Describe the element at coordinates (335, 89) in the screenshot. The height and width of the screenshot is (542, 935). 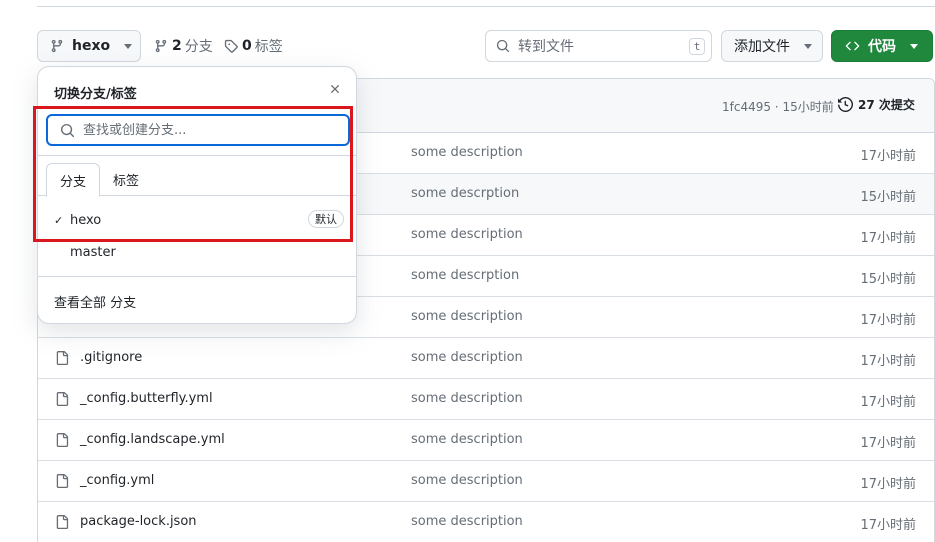
I see `close-icon` at that location.